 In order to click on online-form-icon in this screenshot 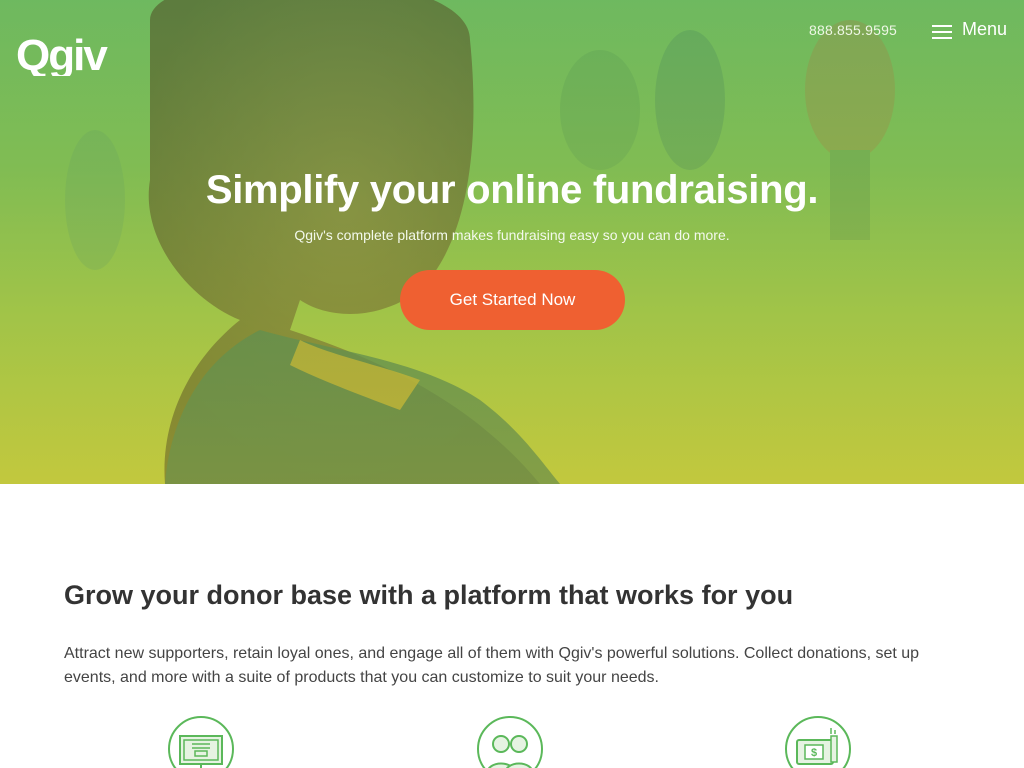, I will do `click(201, 742)`.